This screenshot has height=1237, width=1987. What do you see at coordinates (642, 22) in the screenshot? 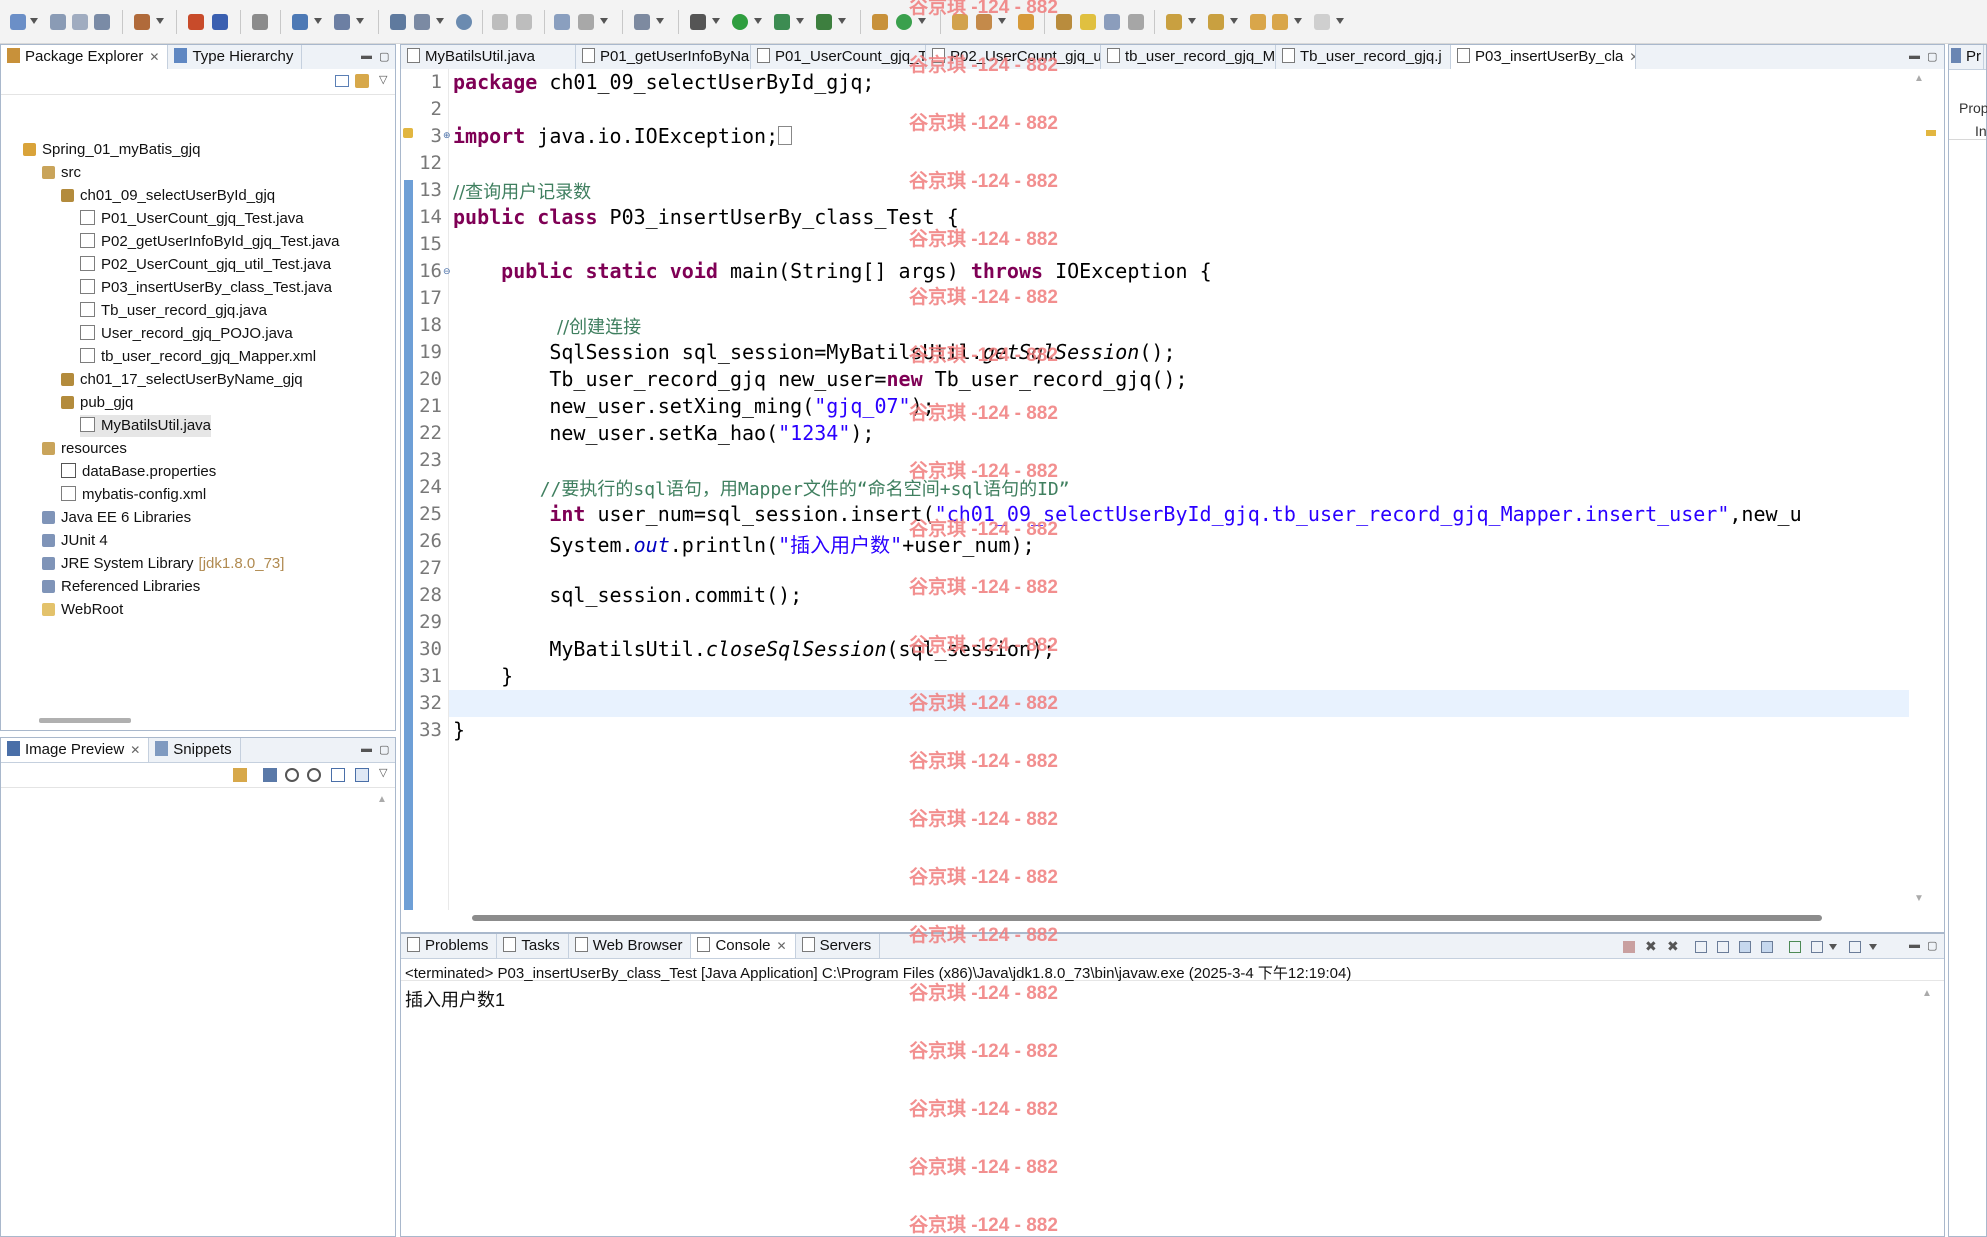
I see `terminal-icon` at bounding box center [642, 22].